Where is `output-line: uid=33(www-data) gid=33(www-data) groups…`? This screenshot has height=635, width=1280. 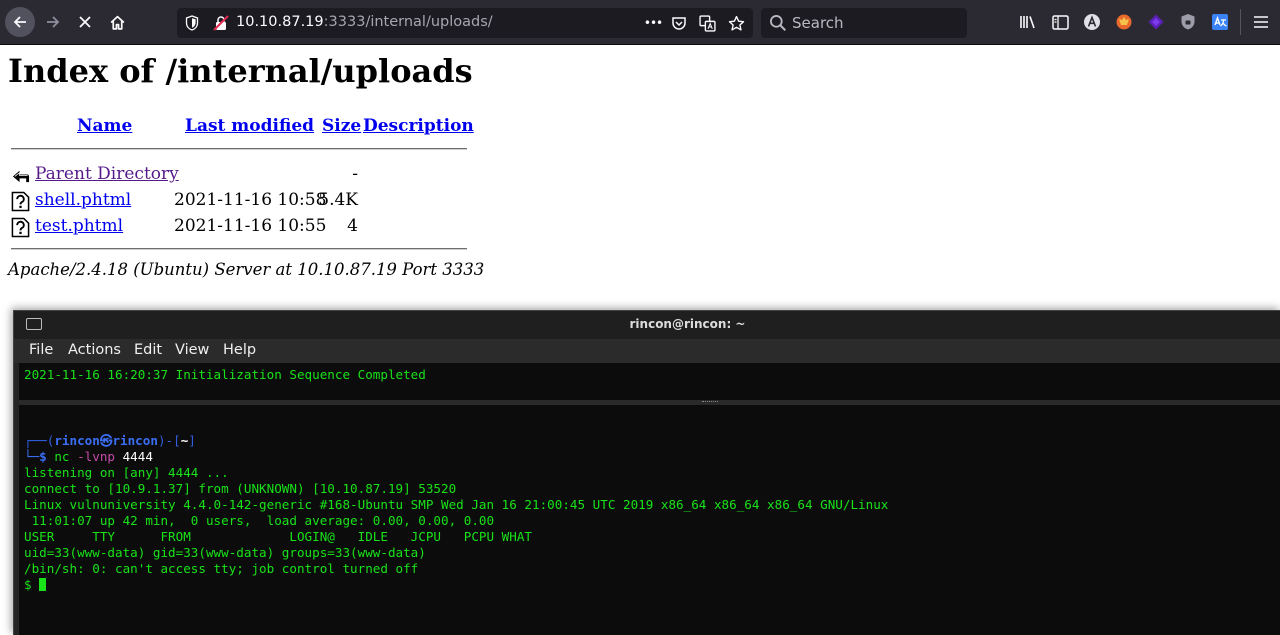
output-line: uid=33(www-data) gid=33(www-data) groups… is located at coordinates (225, 552).